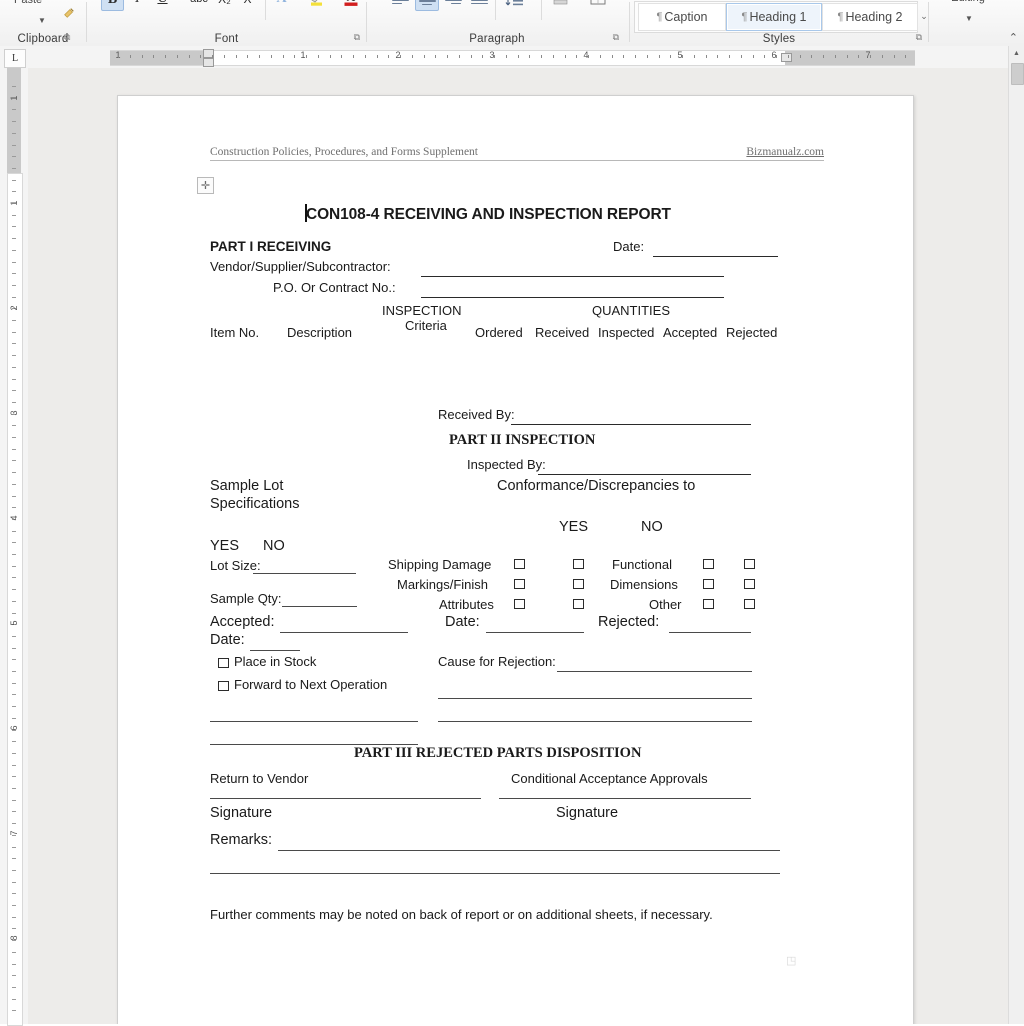 The image size is (1024, 1026). Describe the element at coordinates (519, 584) in the screenshot. I see `checkbox-markings-finish-yes` at that location.